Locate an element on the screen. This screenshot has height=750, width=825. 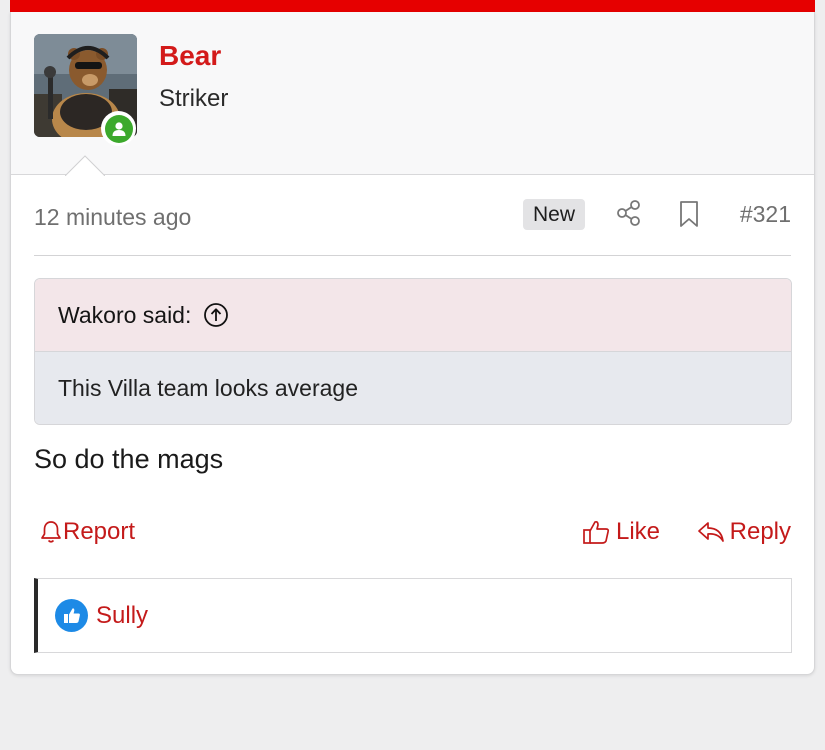
quote-header: Wakoro said: is located at coordinates (413, 315).